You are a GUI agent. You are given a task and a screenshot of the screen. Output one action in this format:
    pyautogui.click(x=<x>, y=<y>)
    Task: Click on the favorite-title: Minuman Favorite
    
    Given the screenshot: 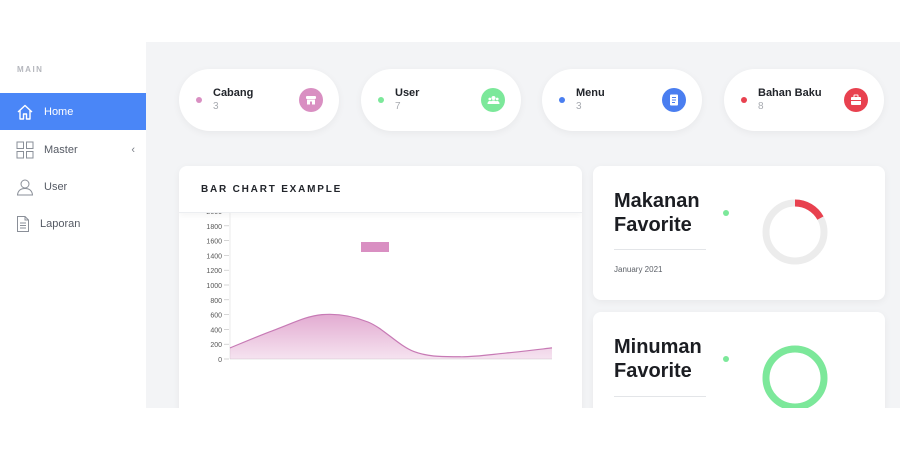 What is the action you would take?
    pyautogui.click(x=674, y=359)
    